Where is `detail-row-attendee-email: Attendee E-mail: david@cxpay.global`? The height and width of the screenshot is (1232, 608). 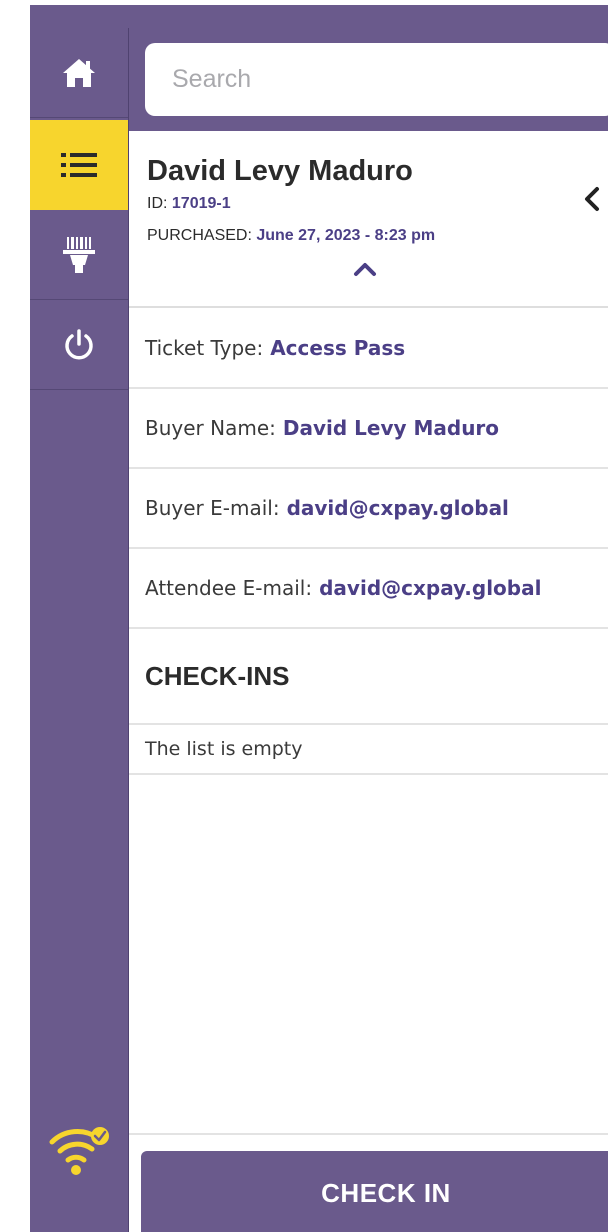
detail-row-attendee-email: Attendee E-mail: david@cxpay.global is located at coordinates (368, 589).